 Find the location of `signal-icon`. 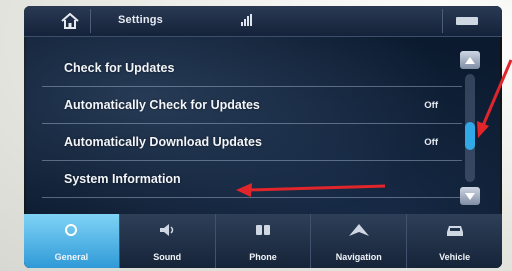

signal-icon is located at coordinates (246, 20).